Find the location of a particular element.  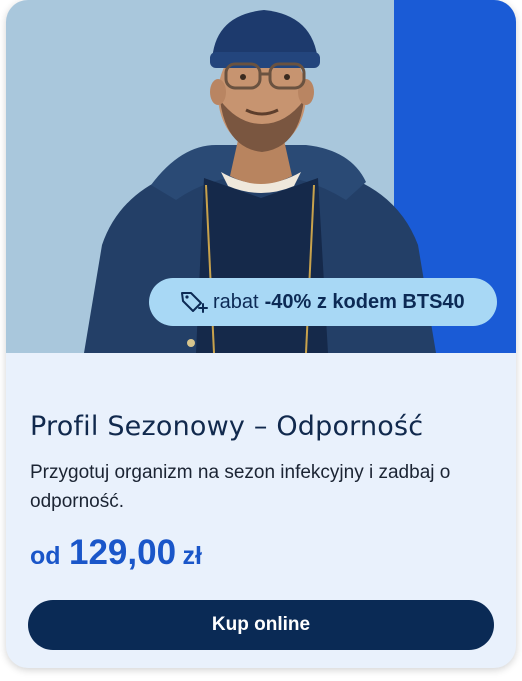

promo-badge: rabat -40% z kodem BTS40 is located at coordinates (323, 302).